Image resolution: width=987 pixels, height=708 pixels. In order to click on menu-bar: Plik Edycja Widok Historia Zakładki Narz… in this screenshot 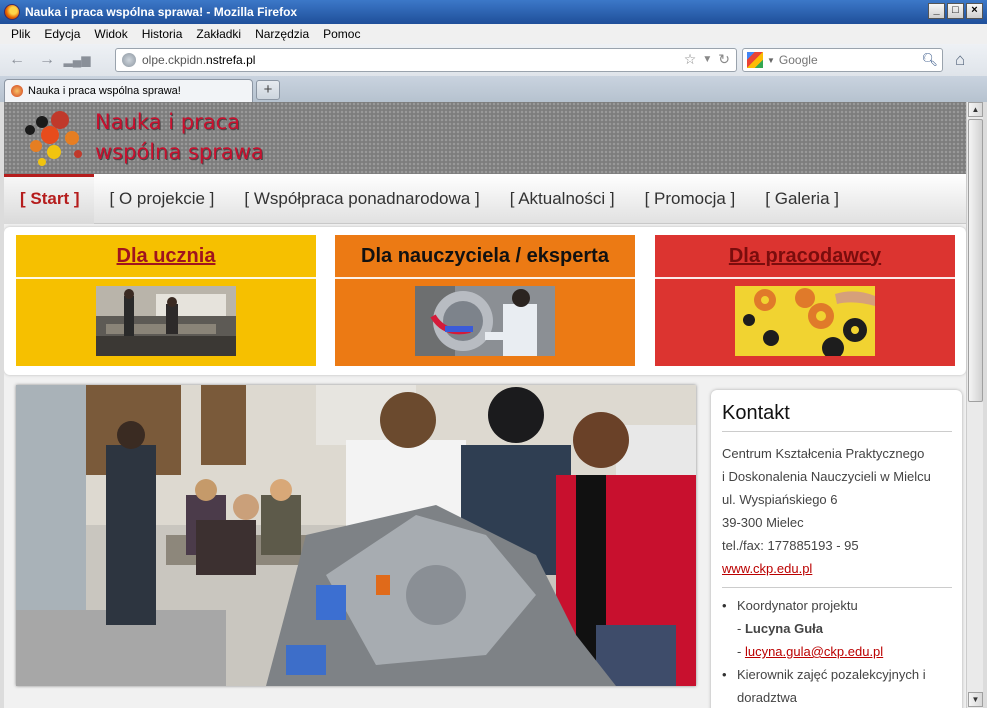, I will do `click(493, 34)`.